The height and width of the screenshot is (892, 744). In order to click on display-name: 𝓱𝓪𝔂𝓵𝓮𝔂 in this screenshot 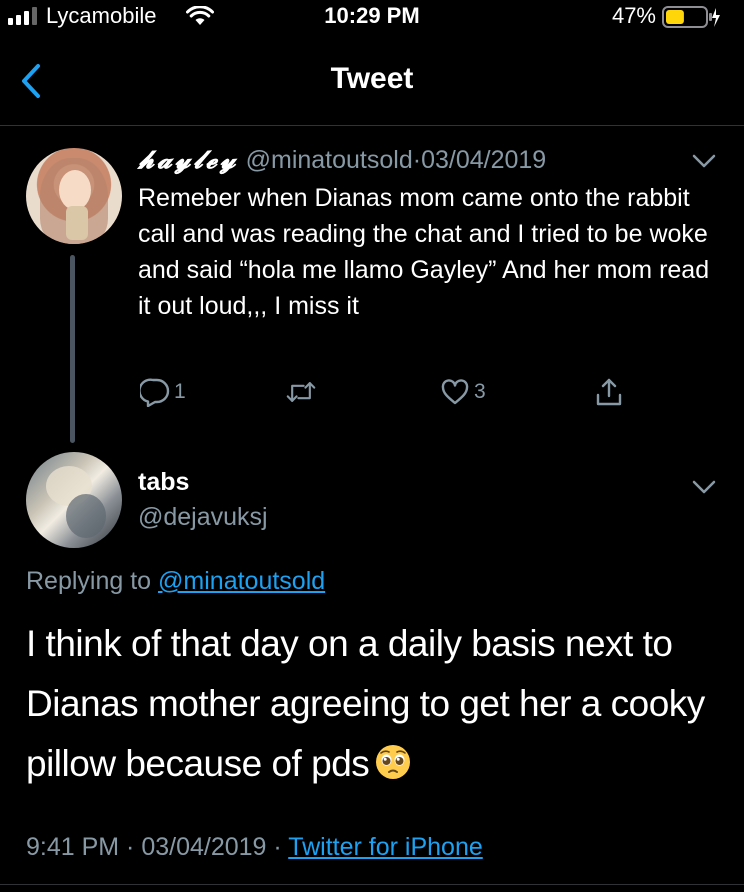, I will do `click(188, 159)`.